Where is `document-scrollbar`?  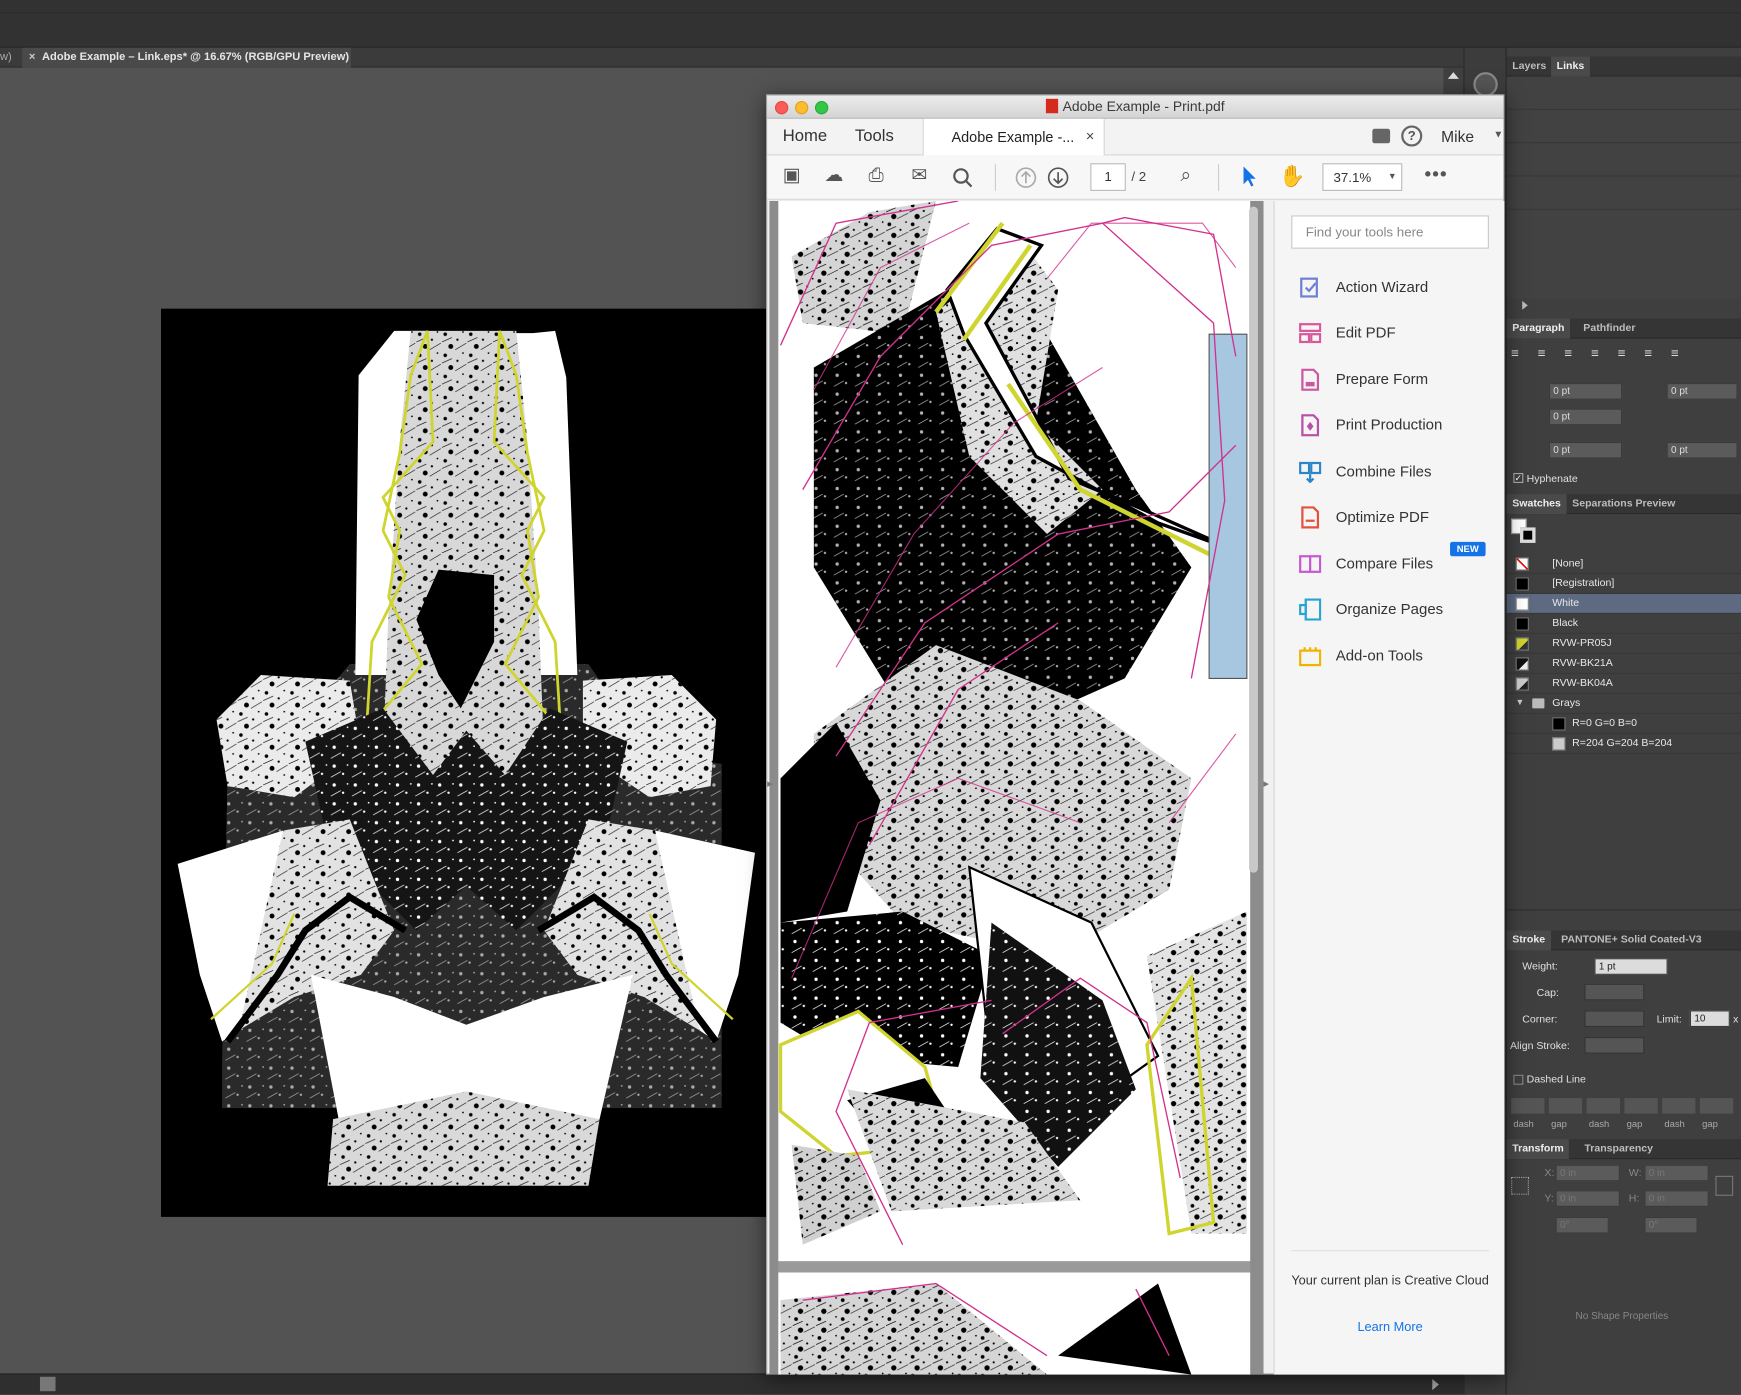
document-scrollbar is located at coordinates (1253, 539).